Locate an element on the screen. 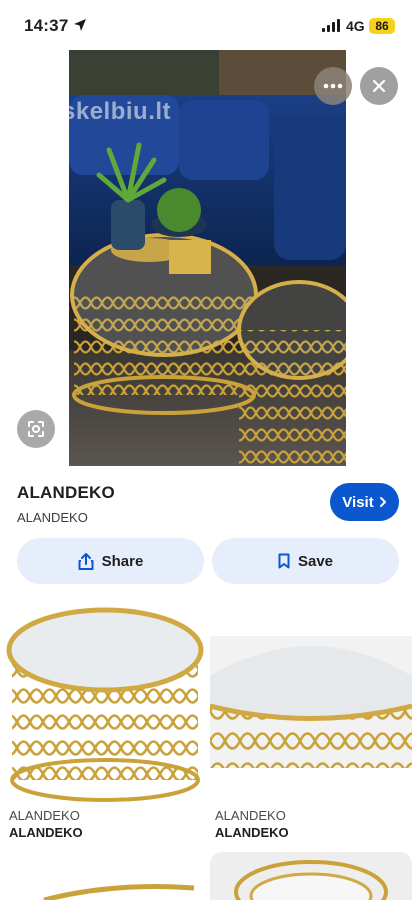 Image resolution: width=416 pixels, height=900 pixels. result-title-2: ALANDEKO is located at coordinates (252, 832).